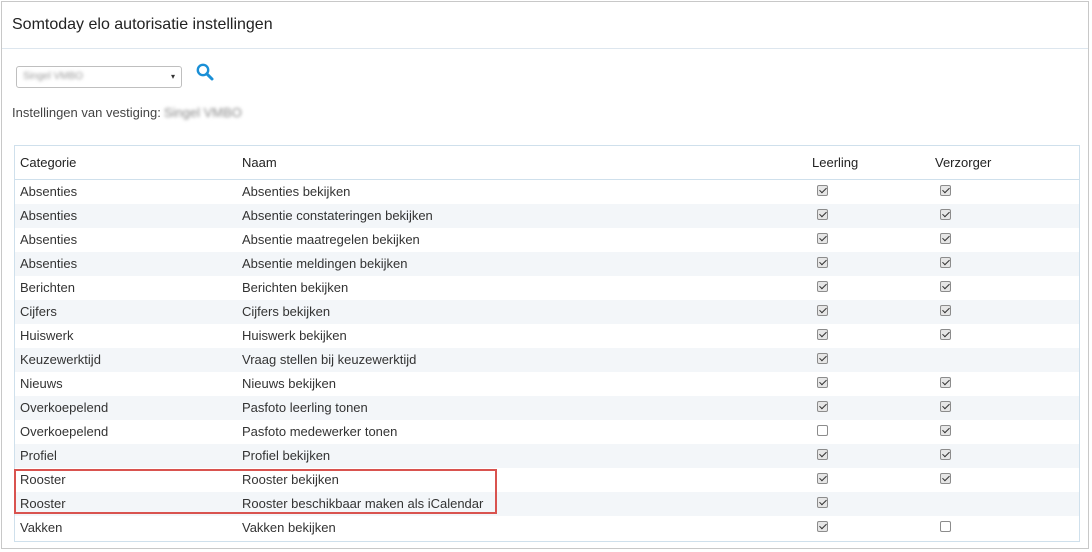  I want to click on cell-categorie: Profiel, so click(38, 455).